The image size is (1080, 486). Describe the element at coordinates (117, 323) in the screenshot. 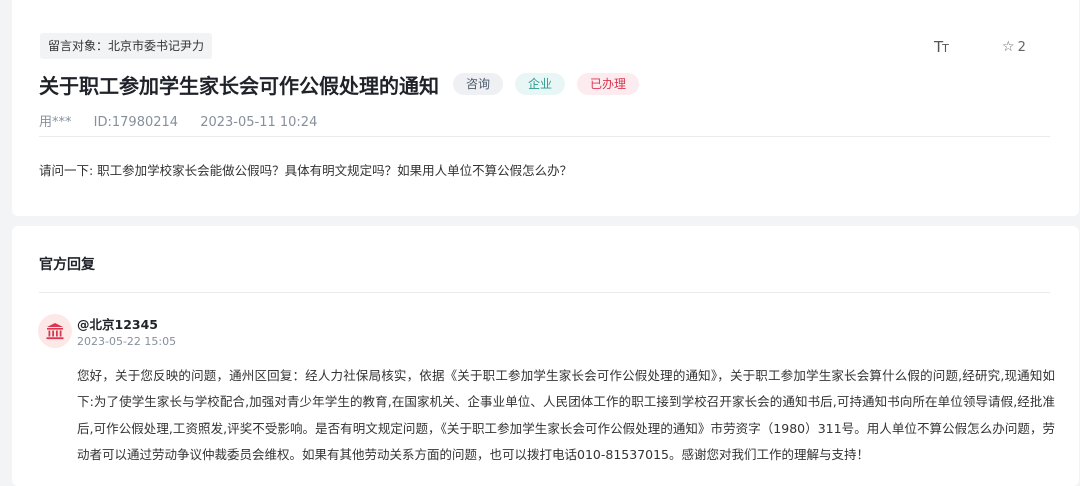

I see `responder-name: @北京12345` at that location.